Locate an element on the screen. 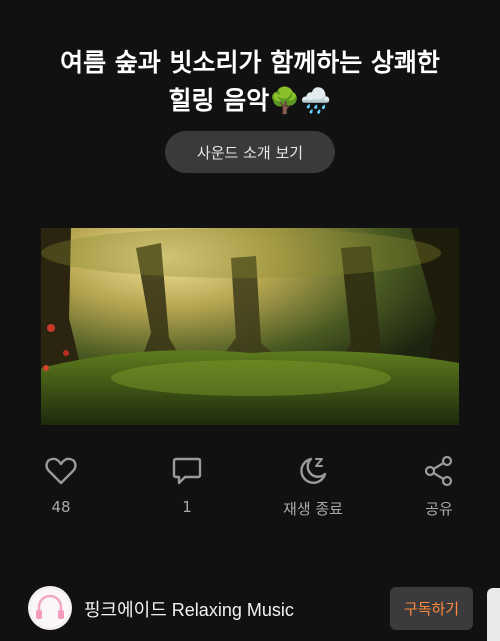  comment-count: 1 is located at coordinates (187, 507).